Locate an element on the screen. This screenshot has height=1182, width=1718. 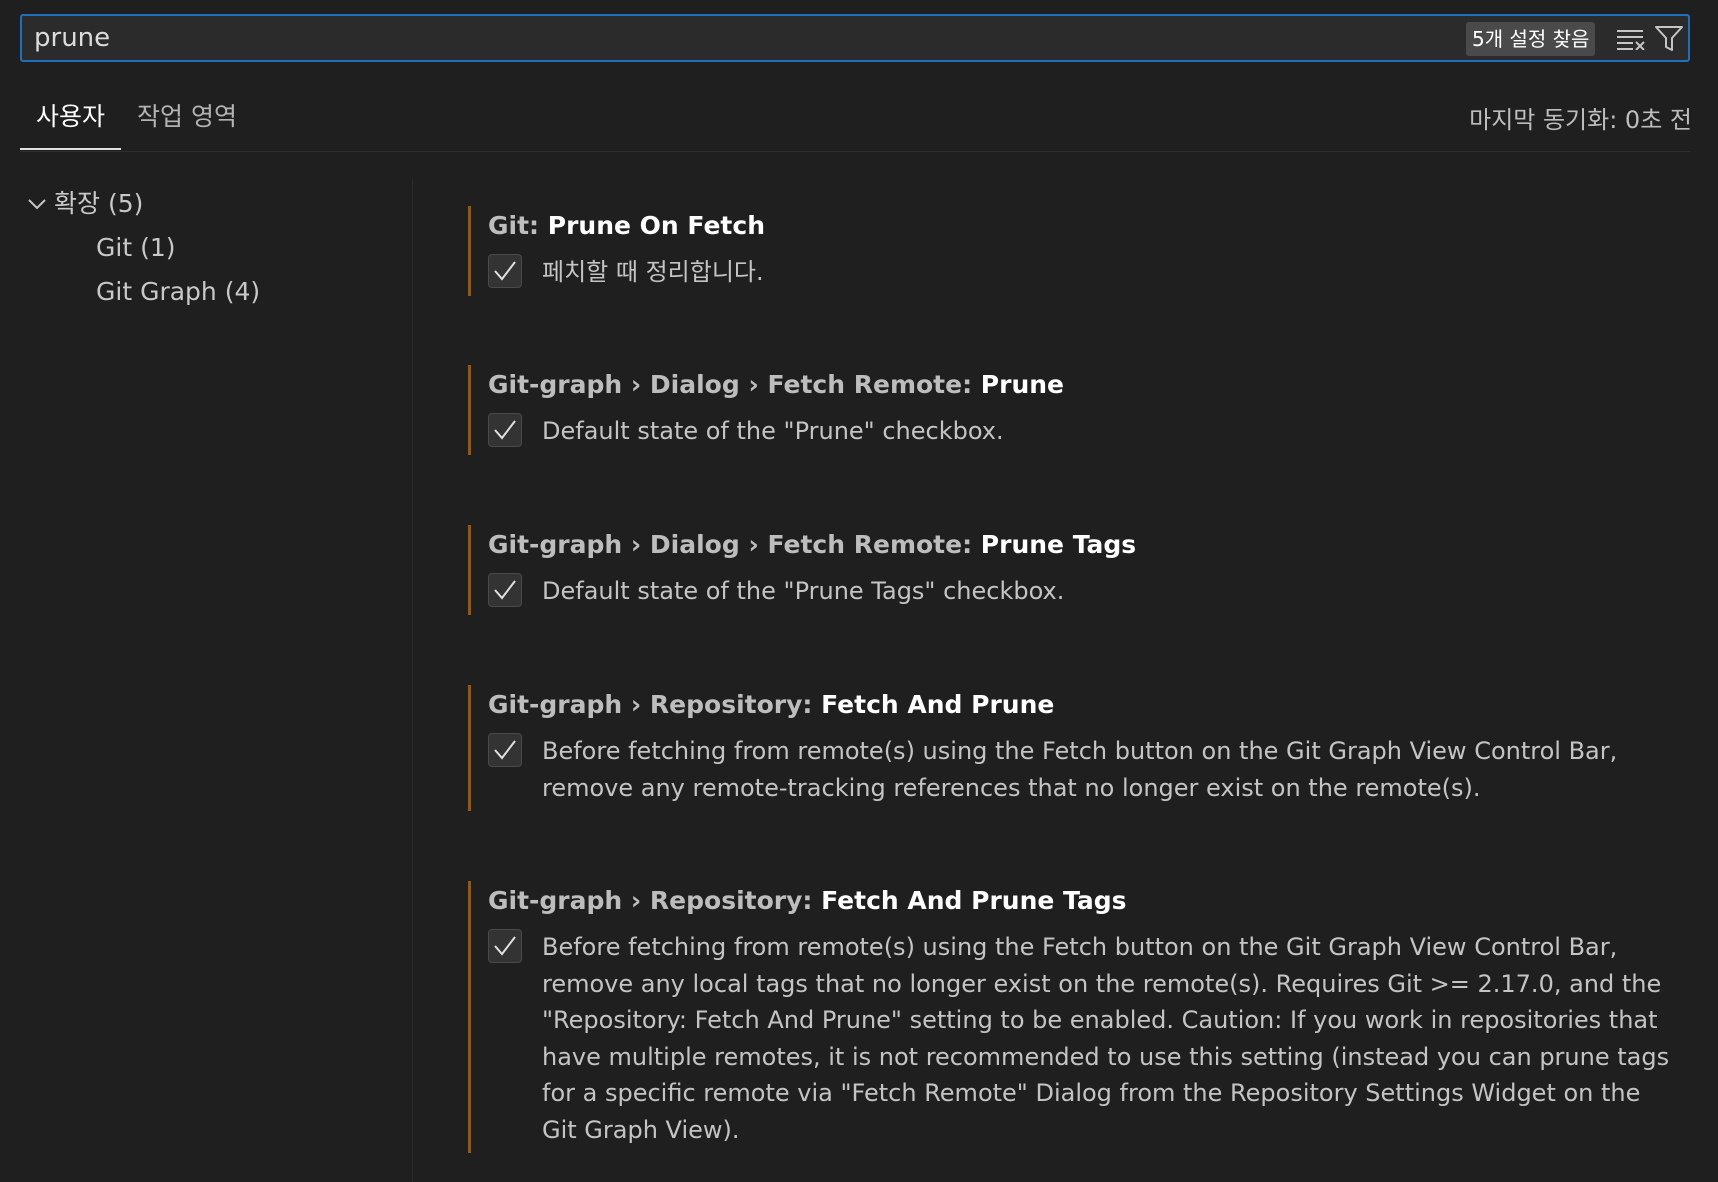
tab-user: 사용자 is located at coordinates (71, 121).